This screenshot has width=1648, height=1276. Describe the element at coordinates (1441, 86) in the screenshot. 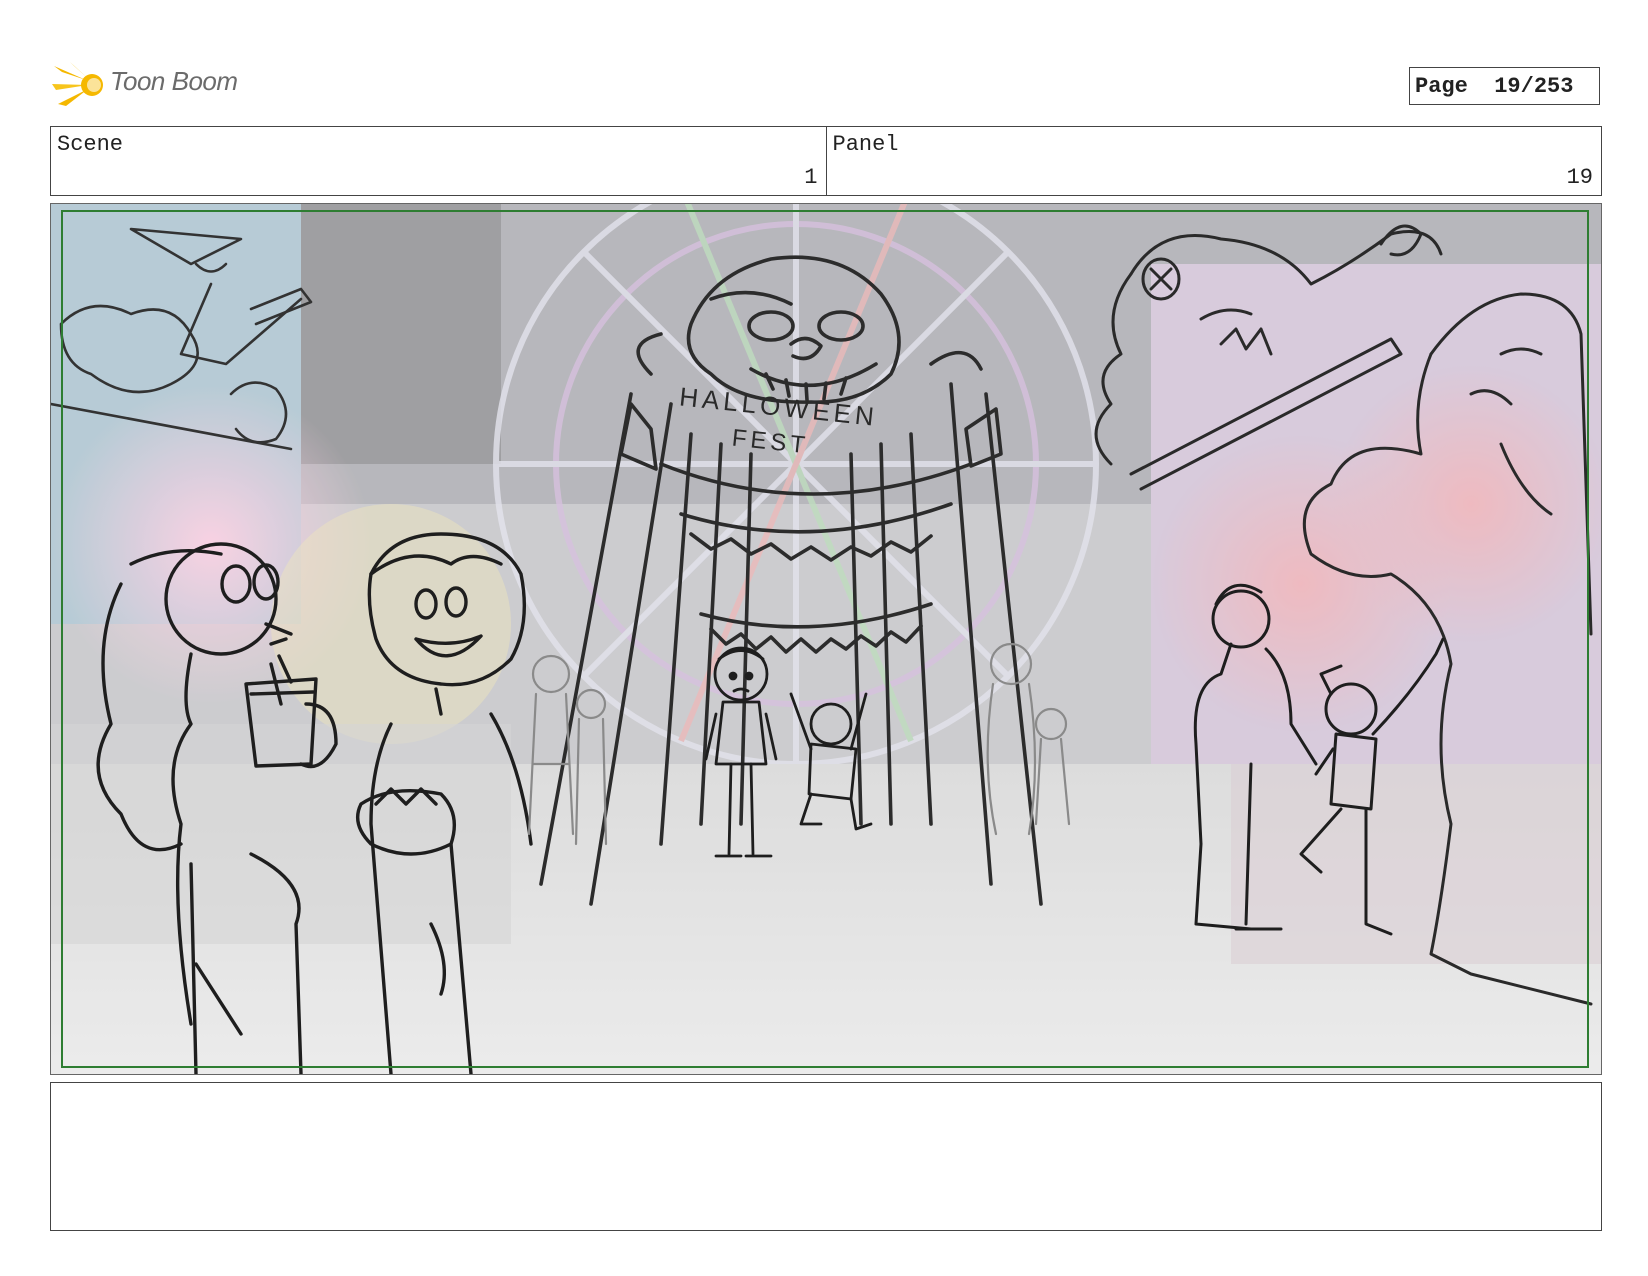

I see `page-label: Page` at that location.